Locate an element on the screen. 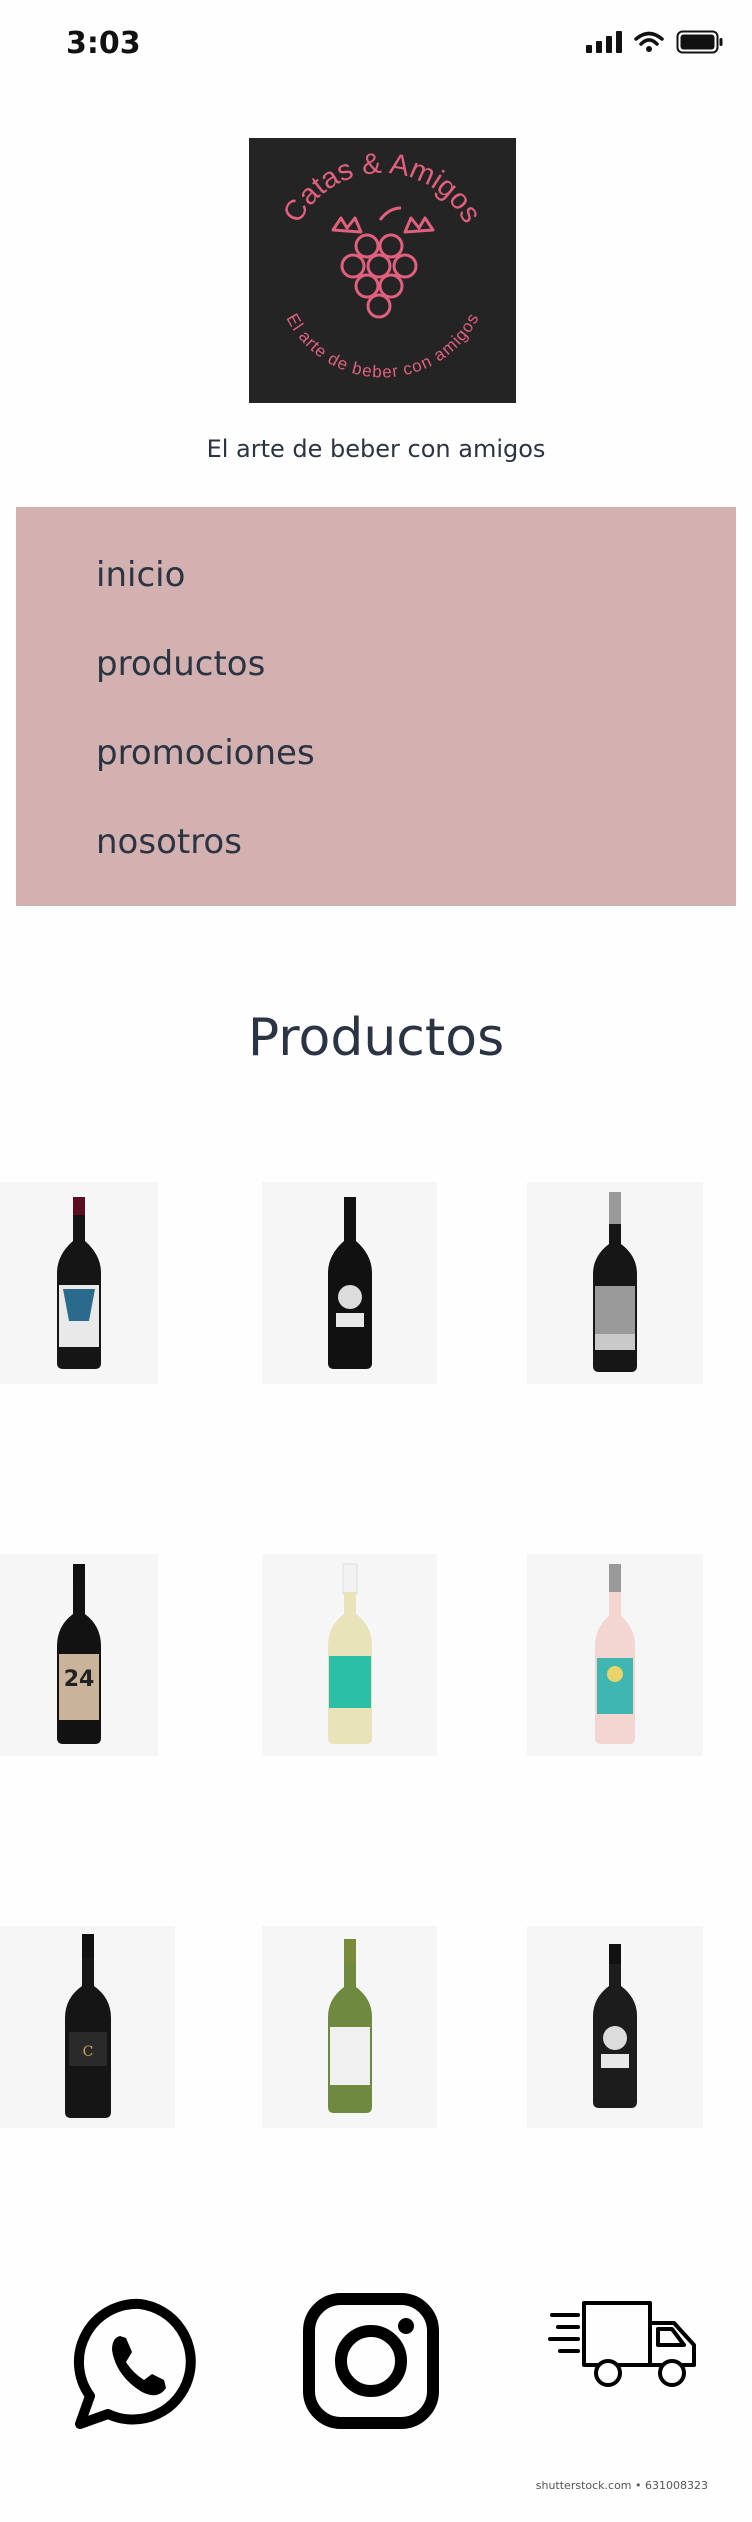 Image resolution: width=752 pixels, height=2522 pixels. signal-icon is located at coordinates (604, 42).